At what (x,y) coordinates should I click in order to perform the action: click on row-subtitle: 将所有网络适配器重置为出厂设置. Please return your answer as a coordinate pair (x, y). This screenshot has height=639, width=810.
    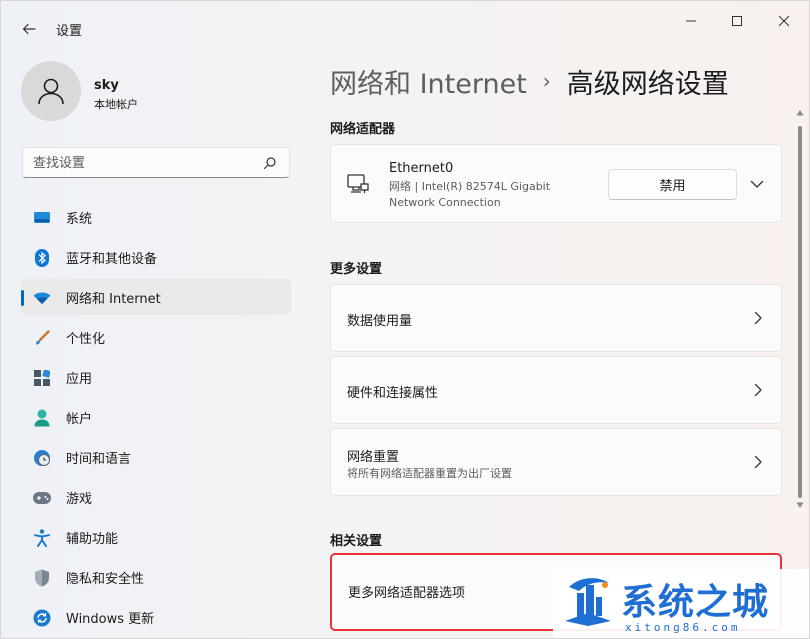
    Looking at the image, I should click on (429, 473).